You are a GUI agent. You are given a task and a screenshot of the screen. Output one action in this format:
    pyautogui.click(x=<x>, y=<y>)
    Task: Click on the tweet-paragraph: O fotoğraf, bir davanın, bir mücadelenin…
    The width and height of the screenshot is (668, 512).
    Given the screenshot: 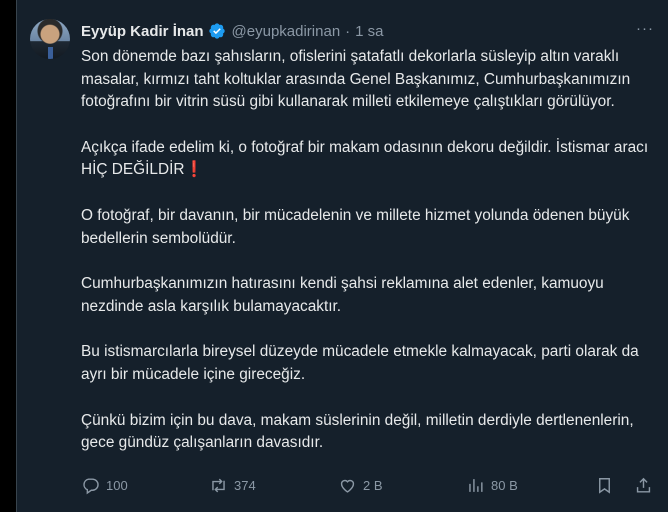 What is the action you would take?
    pyautogui.click(x=355, y=226)
    